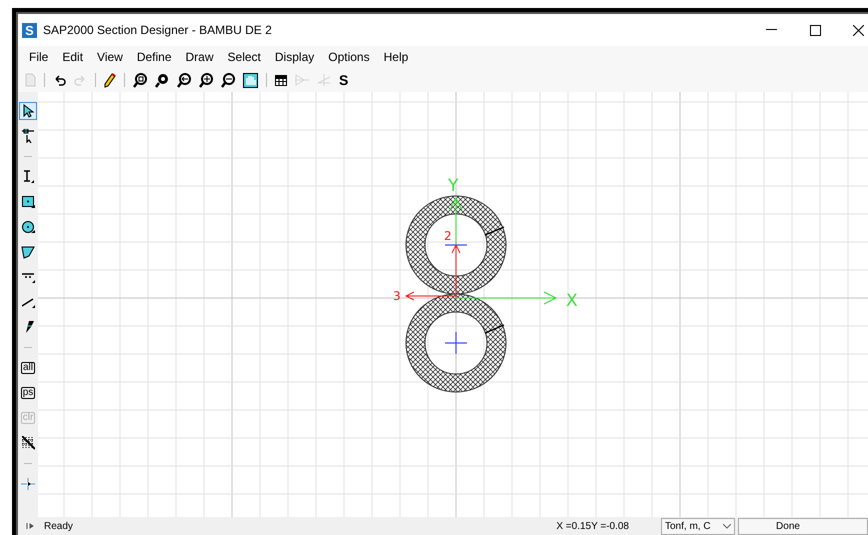 This screenshot has width=868, height=535. I want to click on menu-item: Options, so click(349, 57).